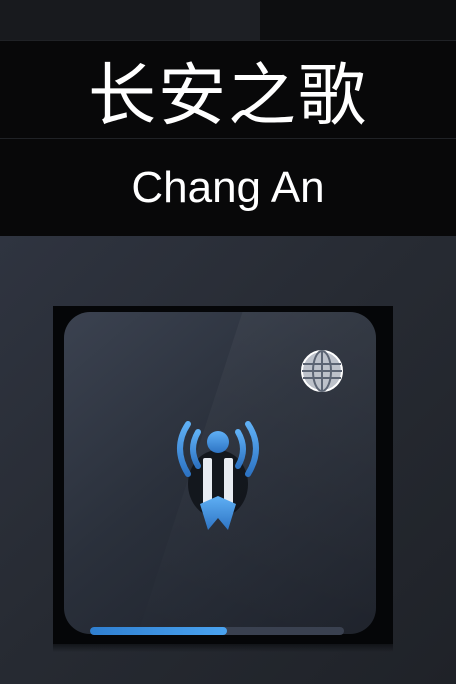  I want to click on station-title-chinese: 长安之歌, so click(228, 89).